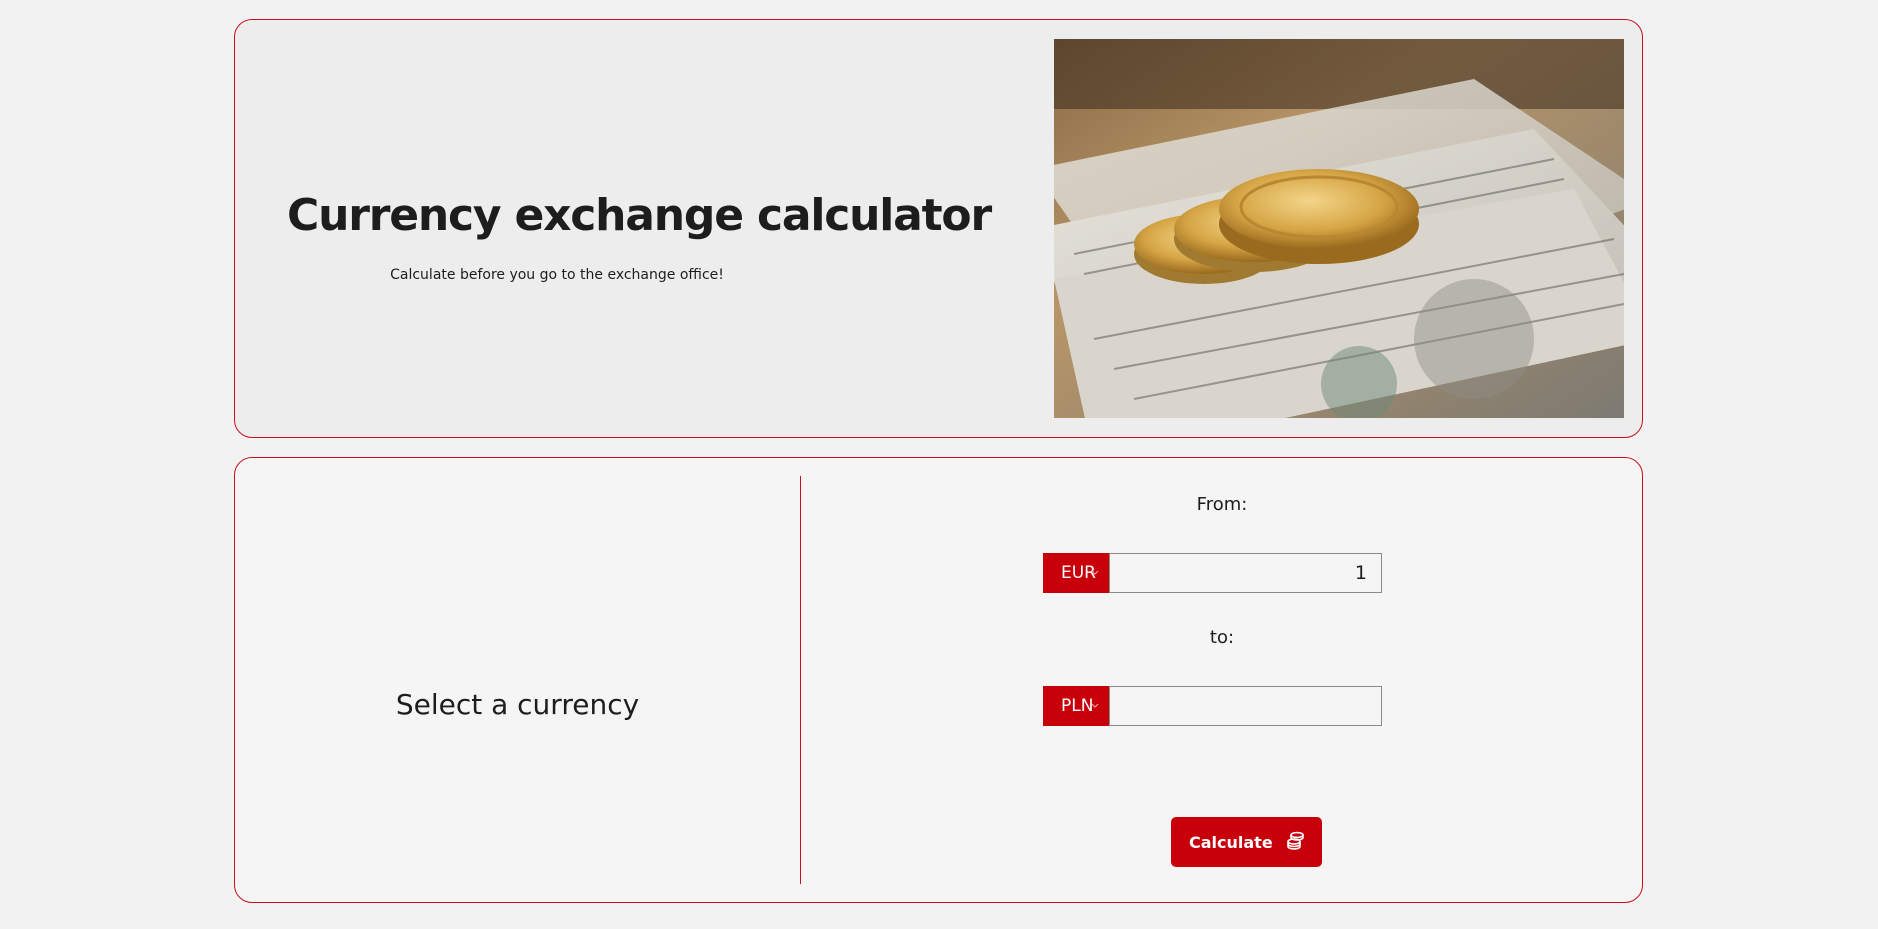  What do you see at coordinates (1295, 840) in the screenshot?
I see `coins-icon` at bounding box center [1295, 840].